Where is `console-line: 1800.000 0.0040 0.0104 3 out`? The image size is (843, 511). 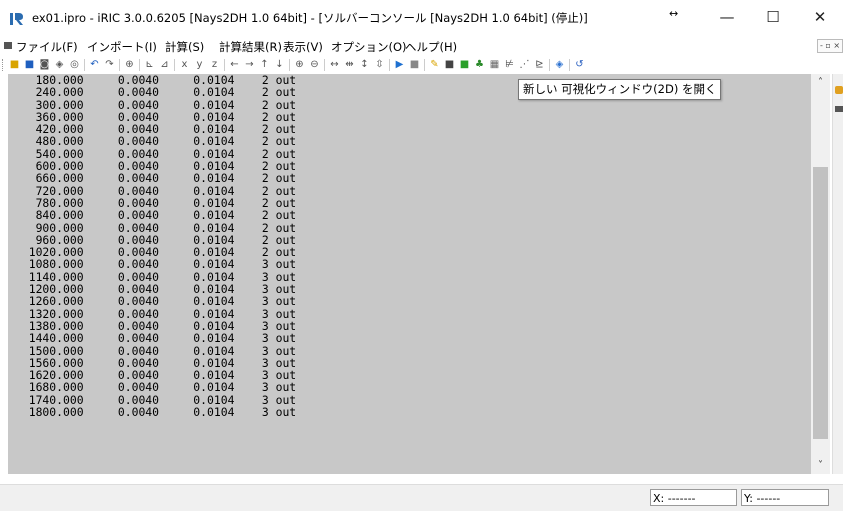
console-line: 1800.000 0.0040 0.0104 3 out is located at coordinates (156, 412).